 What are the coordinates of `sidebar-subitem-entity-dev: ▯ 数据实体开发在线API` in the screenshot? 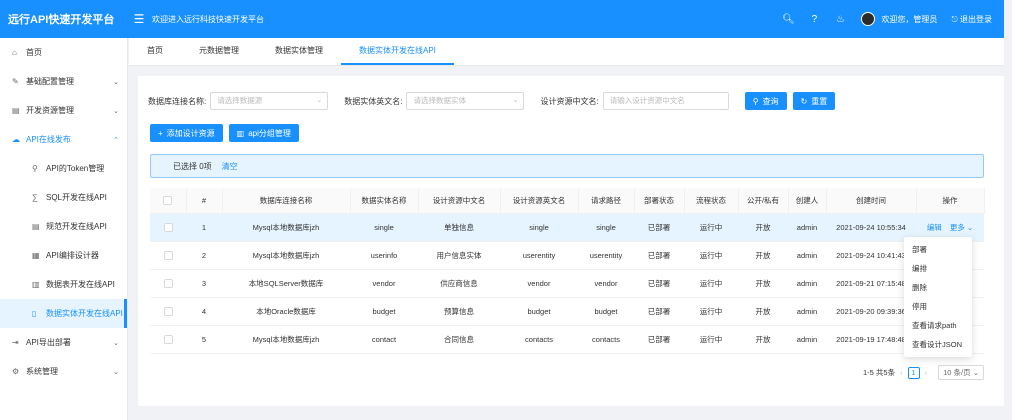 It's located at (63, 313).